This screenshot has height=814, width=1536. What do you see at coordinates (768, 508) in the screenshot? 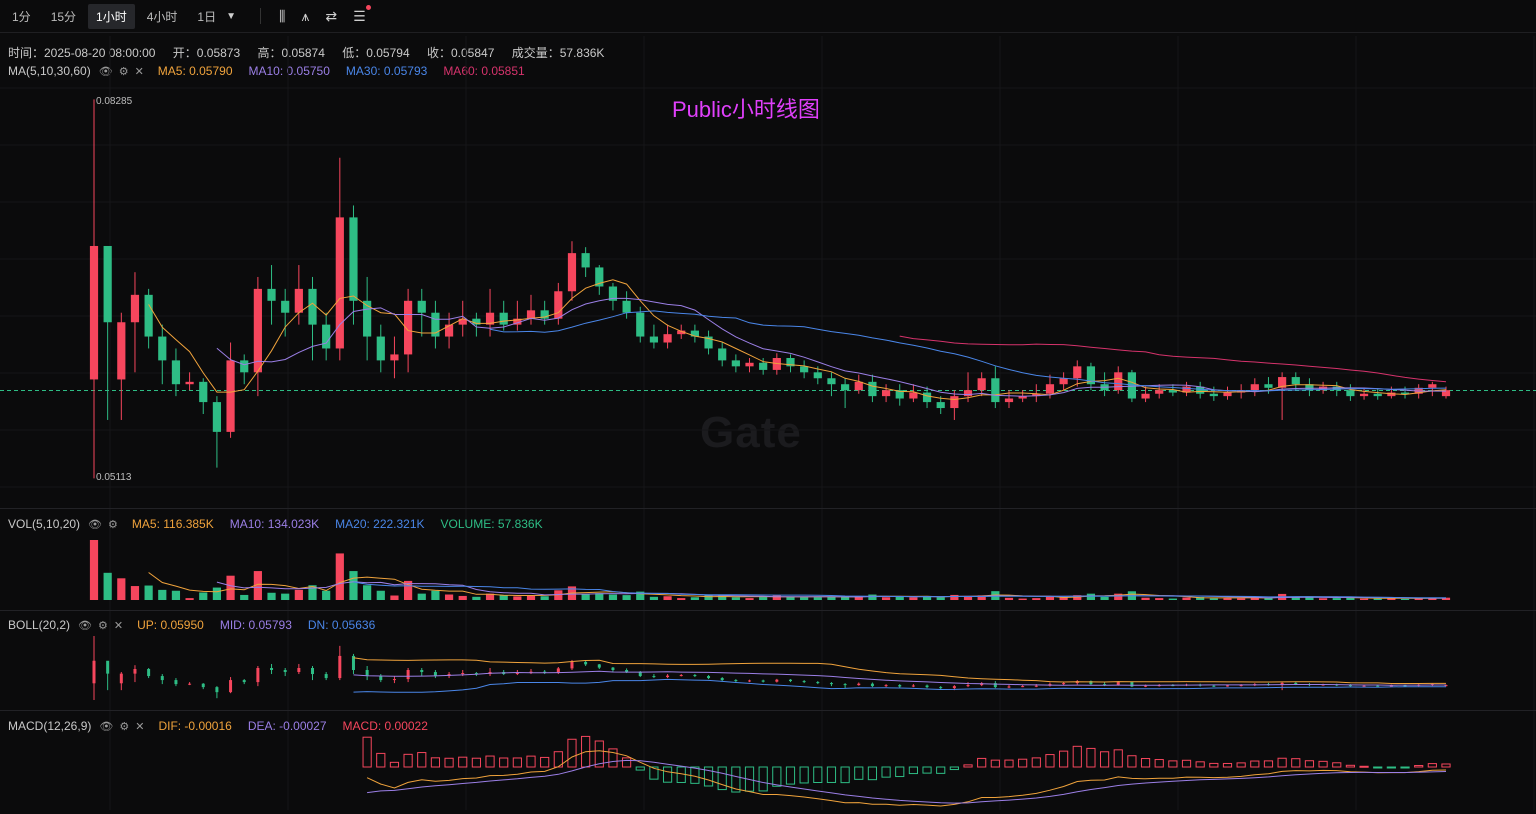
I see `pane-divider` at bounding box center [768, 508].